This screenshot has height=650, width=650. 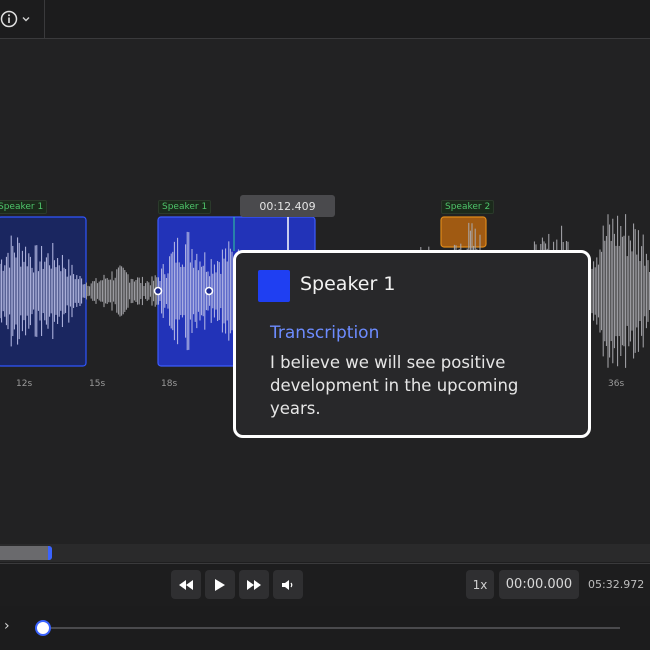 I want to click on scrollbar-thumb-edge, so click(x=50, y=553).